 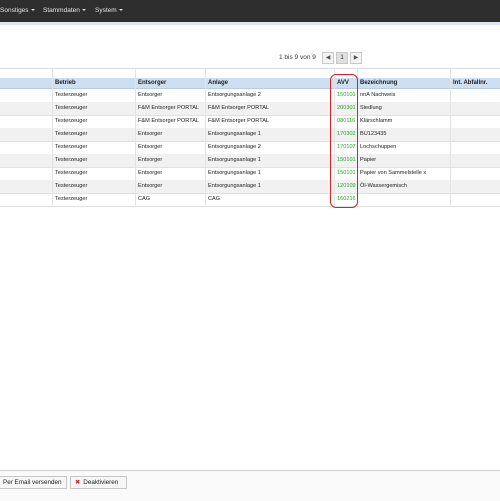 I want to click on email-send-button: Per Email versenden, so click(x=33, y=482).